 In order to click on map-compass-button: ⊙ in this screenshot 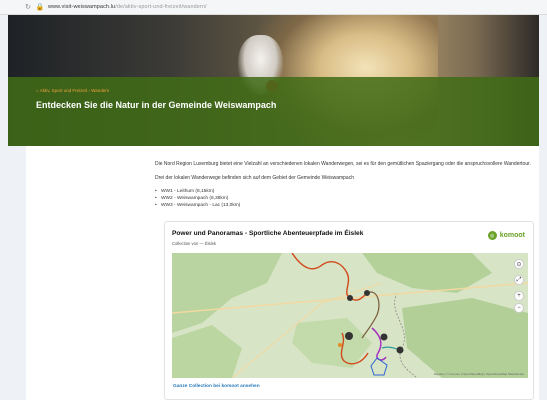, I will do `click(519, 264)`.